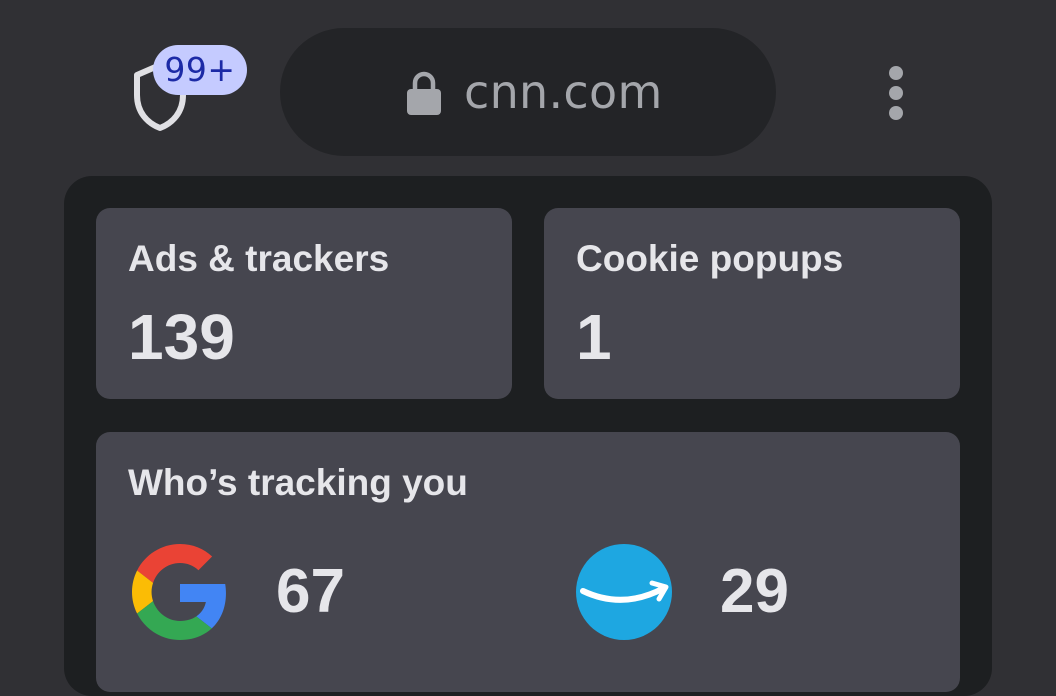 This screenshot has width=1056, height=696. What do you see at coordinates (259, 258) in the screenshot?
I see `ads-trackers-label: Ads & trackers` at bounding box center [259, 258].